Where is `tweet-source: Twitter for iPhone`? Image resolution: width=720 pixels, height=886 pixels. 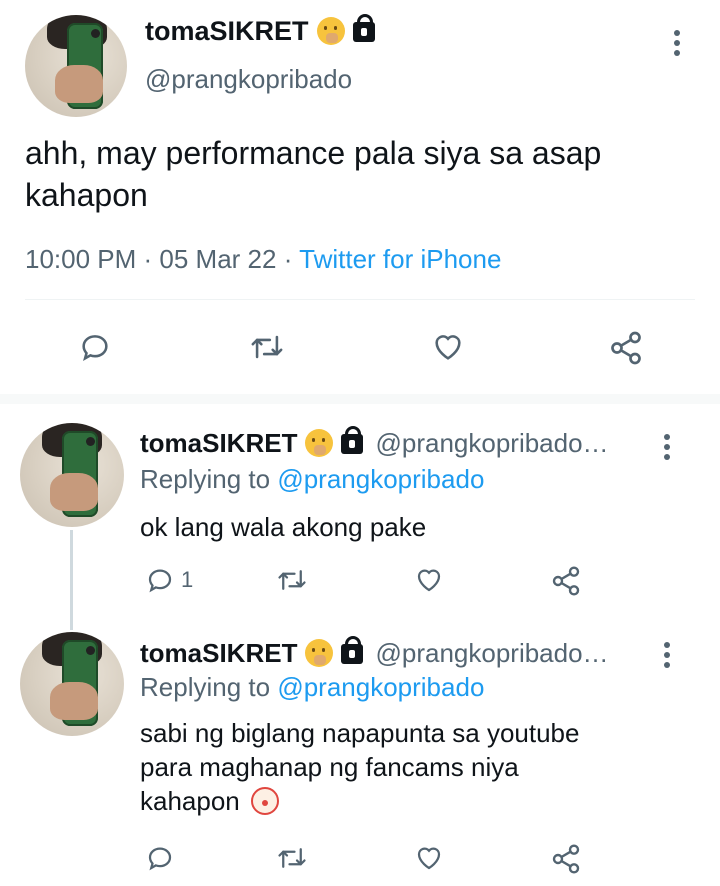 tweet-source: Twitter for iPhone is located at coordinates (400, 259).